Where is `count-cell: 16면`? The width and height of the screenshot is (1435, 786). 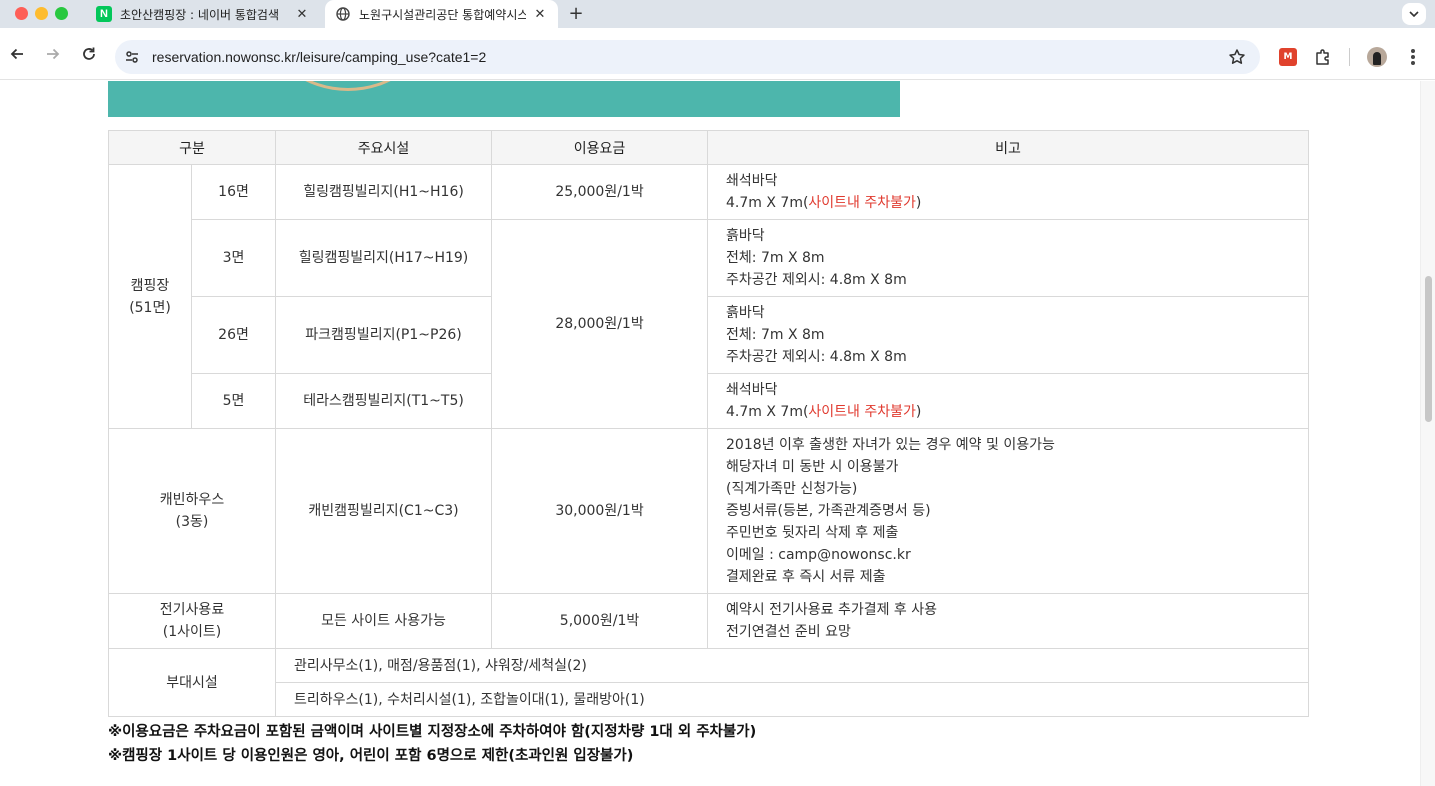
count-cell: 16면 is located at coordinates (233, 192).